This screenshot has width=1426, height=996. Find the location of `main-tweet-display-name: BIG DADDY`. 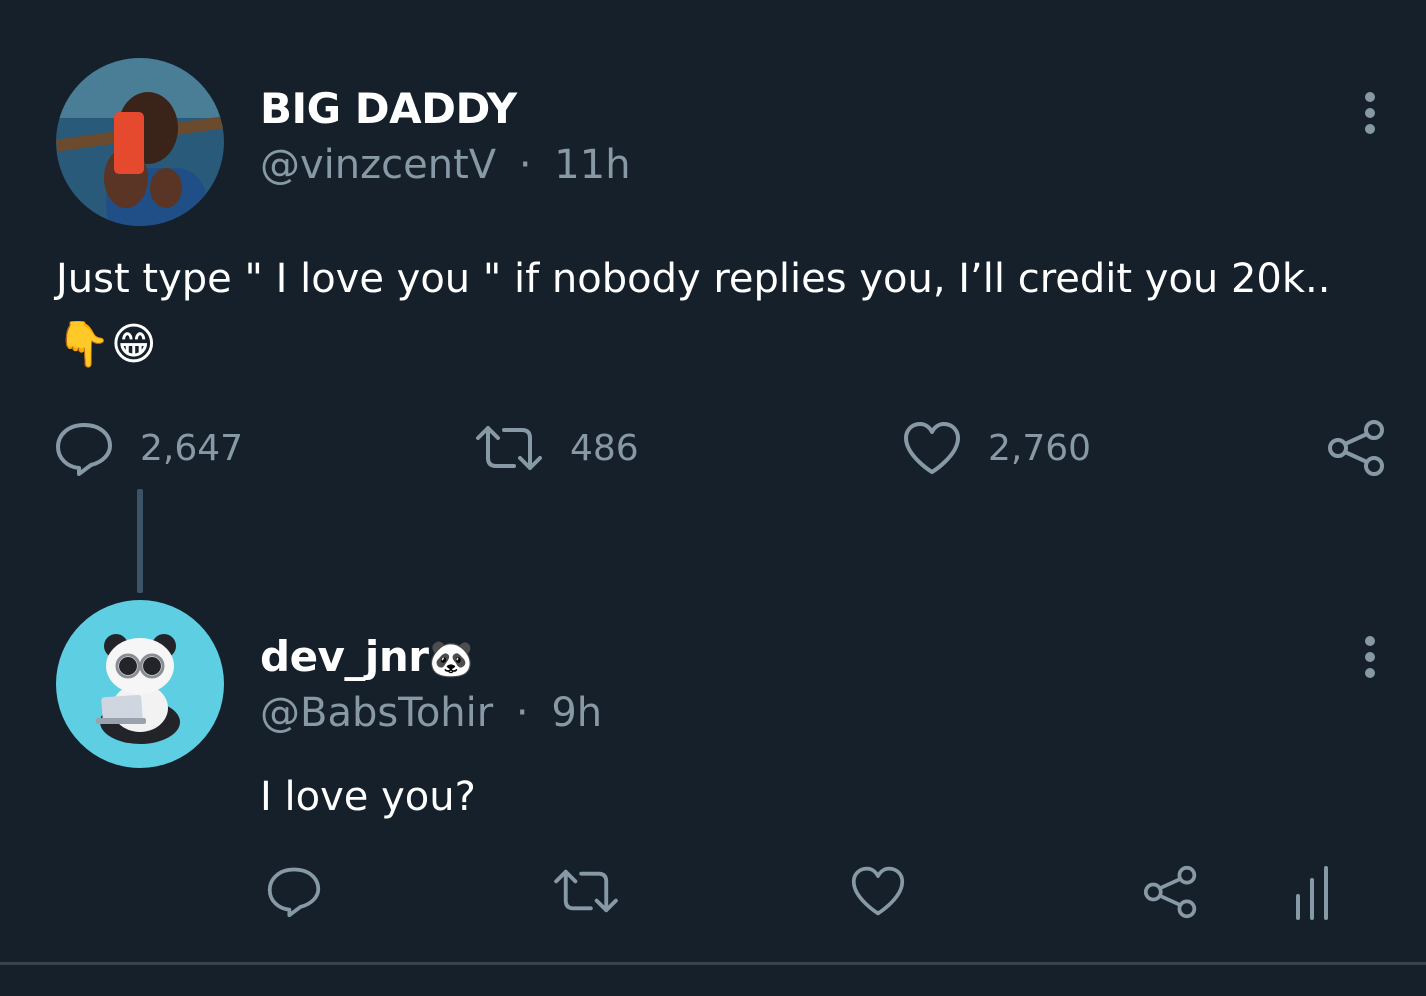

main-tweet-display-name: BIG DADDY is located at coordinates (388, 108).